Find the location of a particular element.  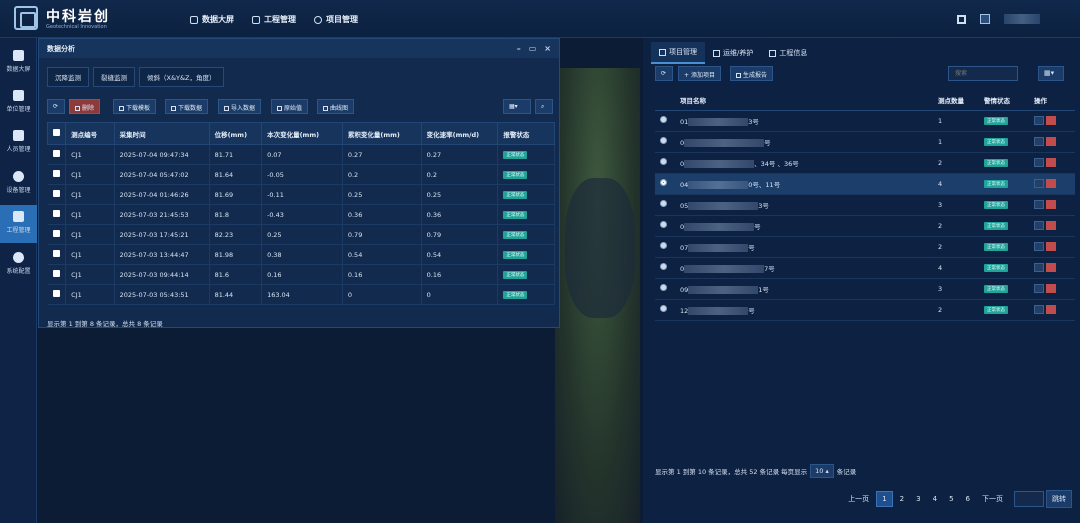

col-header: 累积变化量(mm) is located at coordinates (381, 133).